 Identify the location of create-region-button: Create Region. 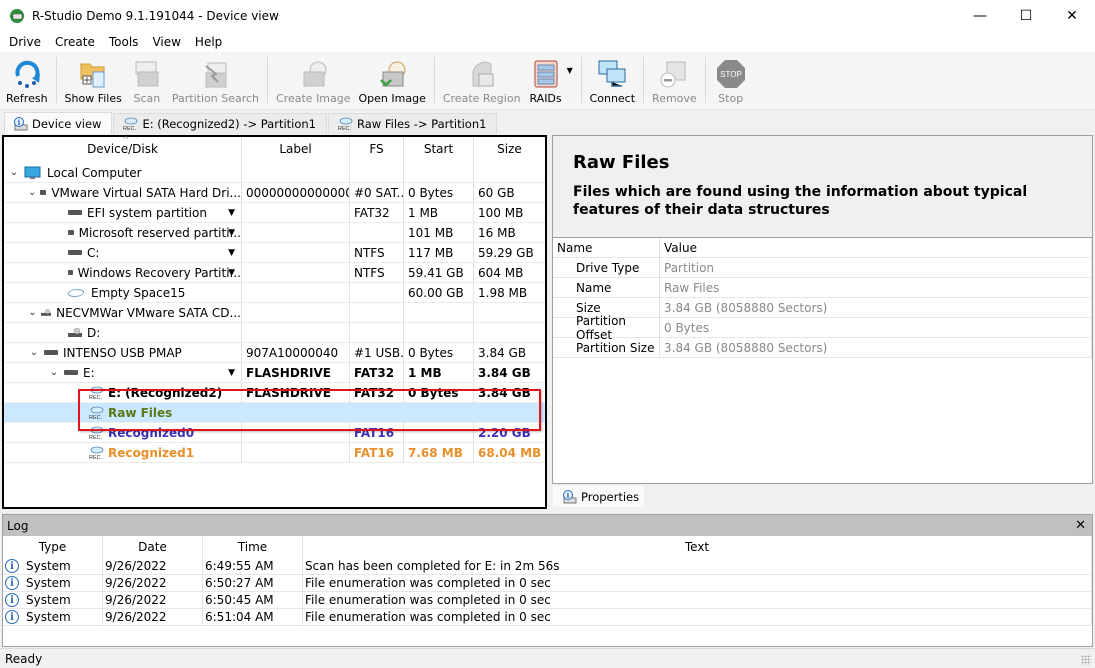
(482, 81).